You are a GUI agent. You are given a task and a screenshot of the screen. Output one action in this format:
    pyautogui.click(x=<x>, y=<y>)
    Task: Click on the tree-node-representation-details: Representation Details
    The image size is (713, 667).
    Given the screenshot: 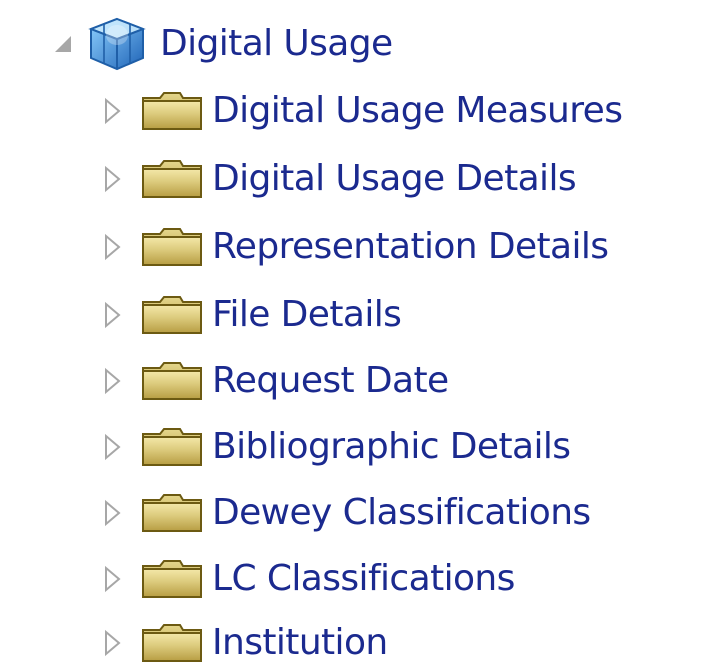 What is the action you would take?
    pyautogui.click(x=354, y=247)
    